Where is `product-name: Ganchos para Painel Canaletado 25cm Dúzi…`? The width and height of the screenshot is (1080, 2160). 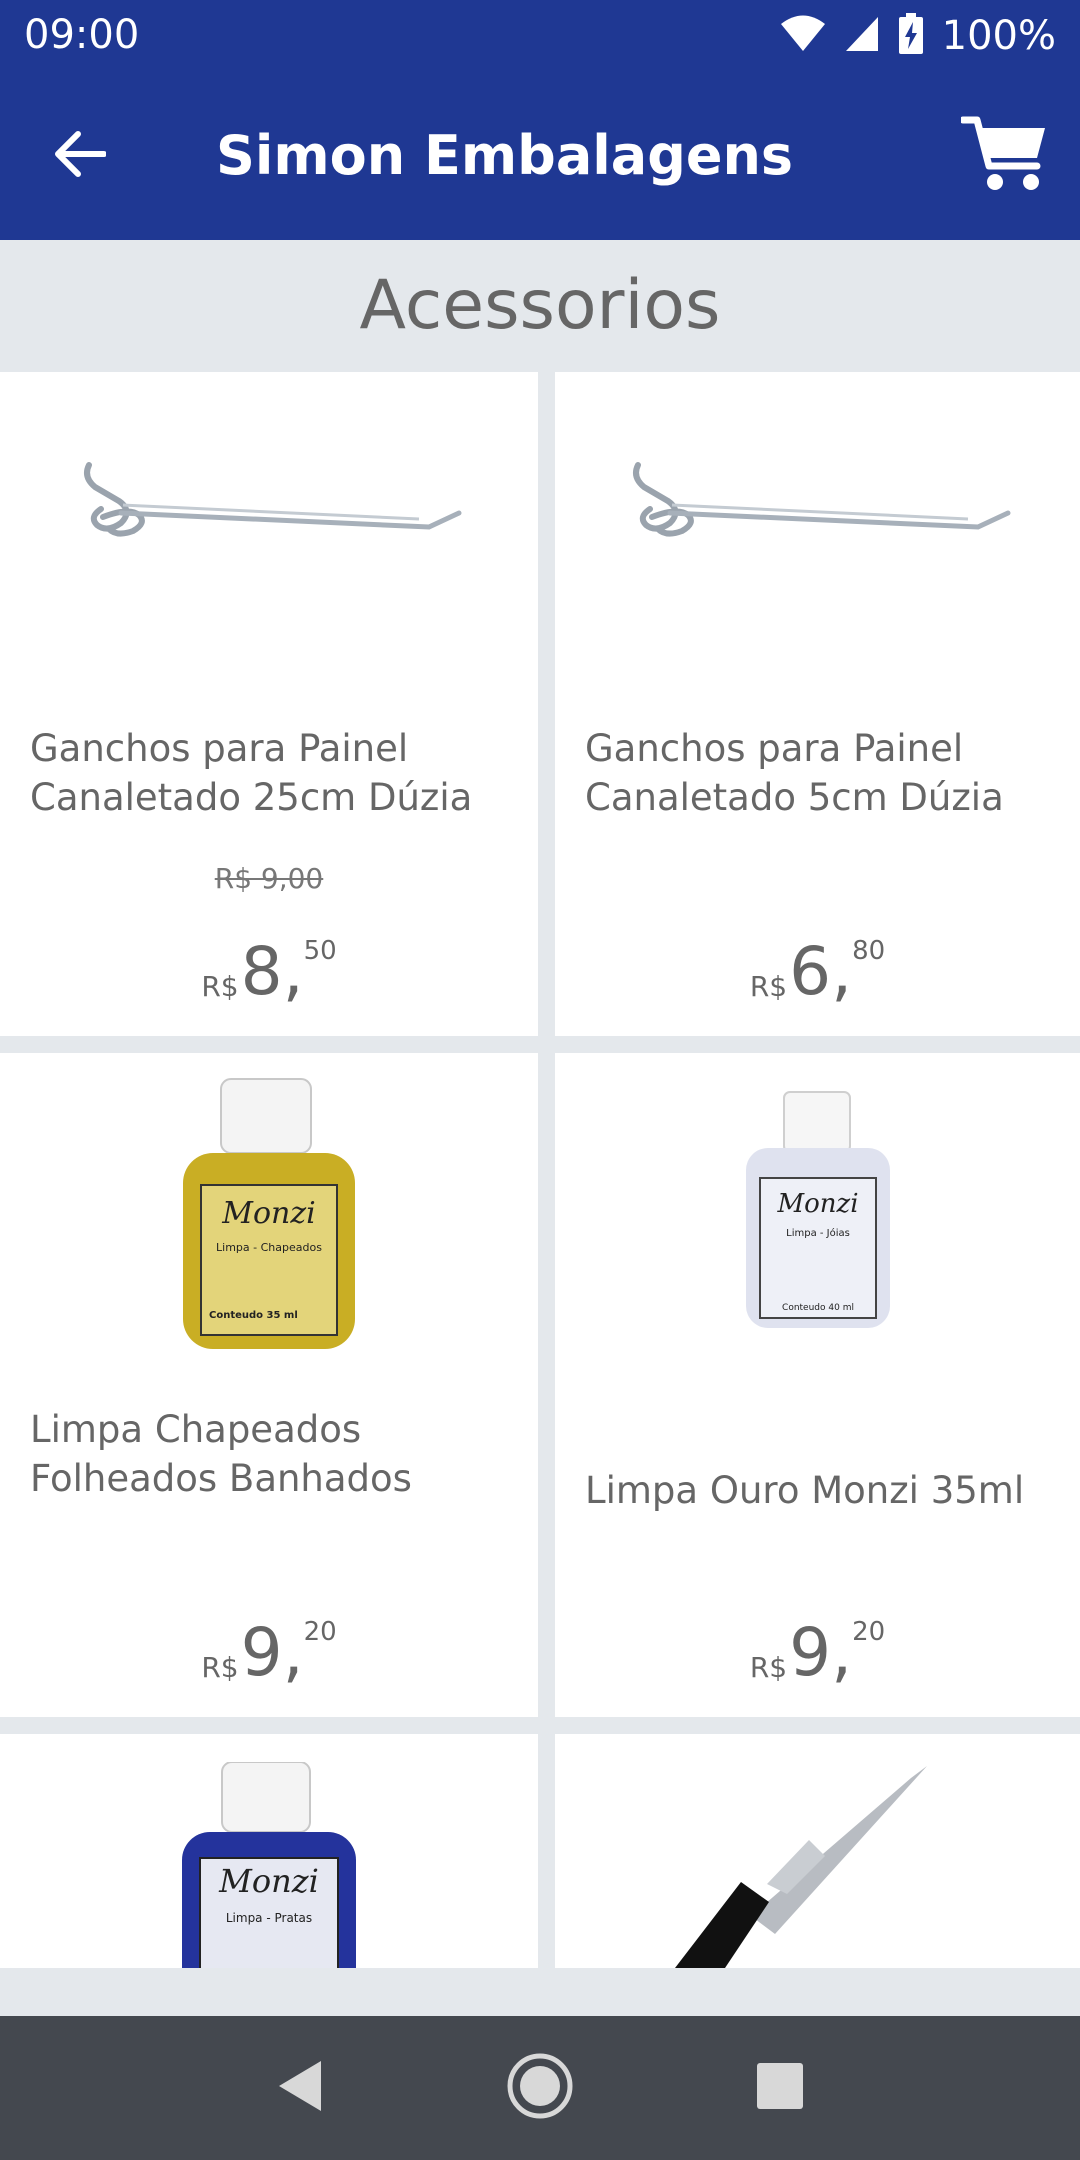 product-name: Ganchos para Painel Canaletado 25cm Dúzi… is located at coordinates (251, 773).